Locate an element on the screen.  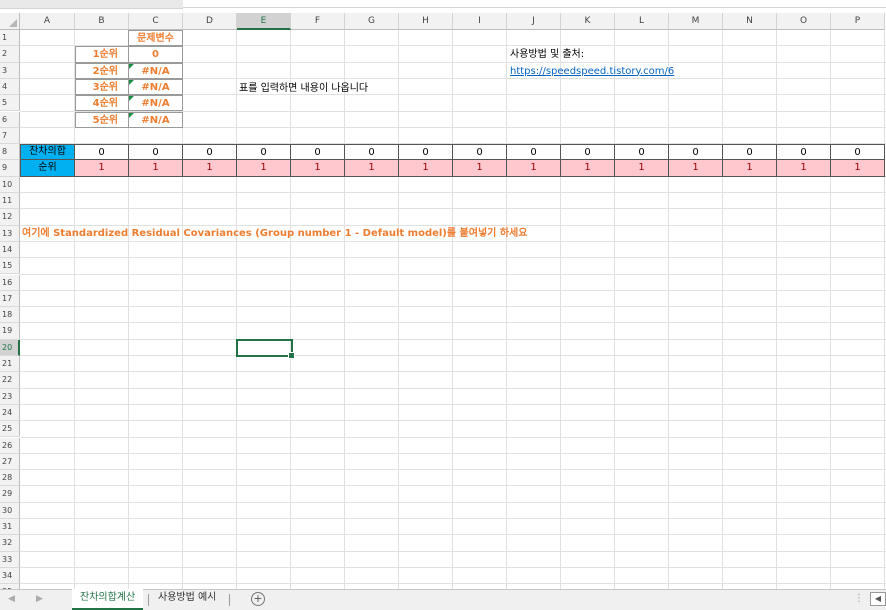
column-header-a: A is located at coordinates (47, 21).